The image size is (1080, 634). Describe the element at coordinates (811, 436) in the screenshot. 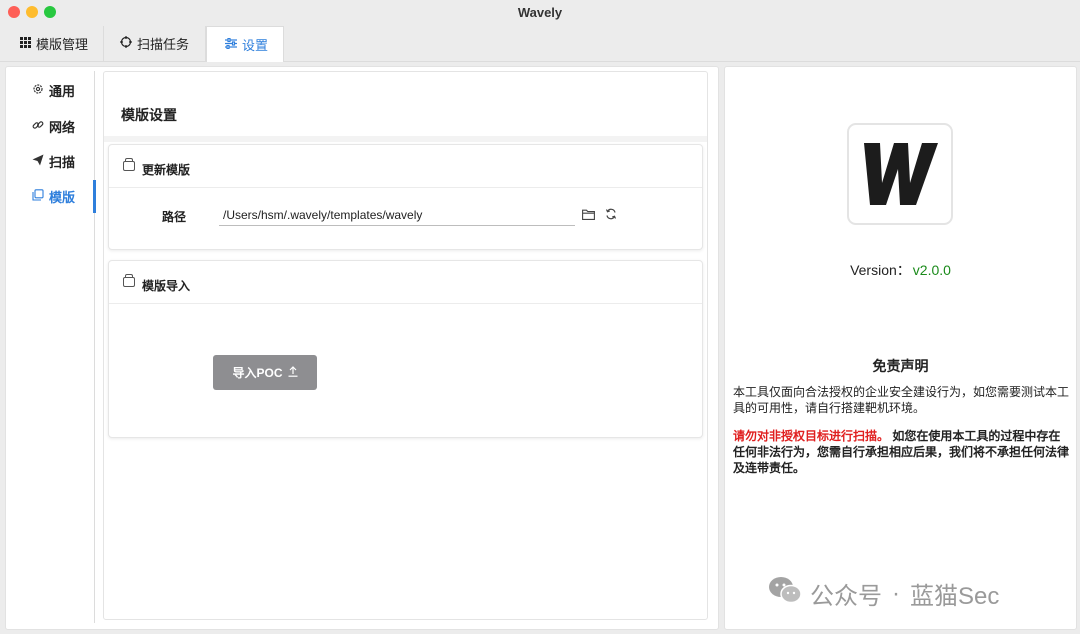

I see `warning-red-text: 请勿对非授权目标进行扫描。` at that location.